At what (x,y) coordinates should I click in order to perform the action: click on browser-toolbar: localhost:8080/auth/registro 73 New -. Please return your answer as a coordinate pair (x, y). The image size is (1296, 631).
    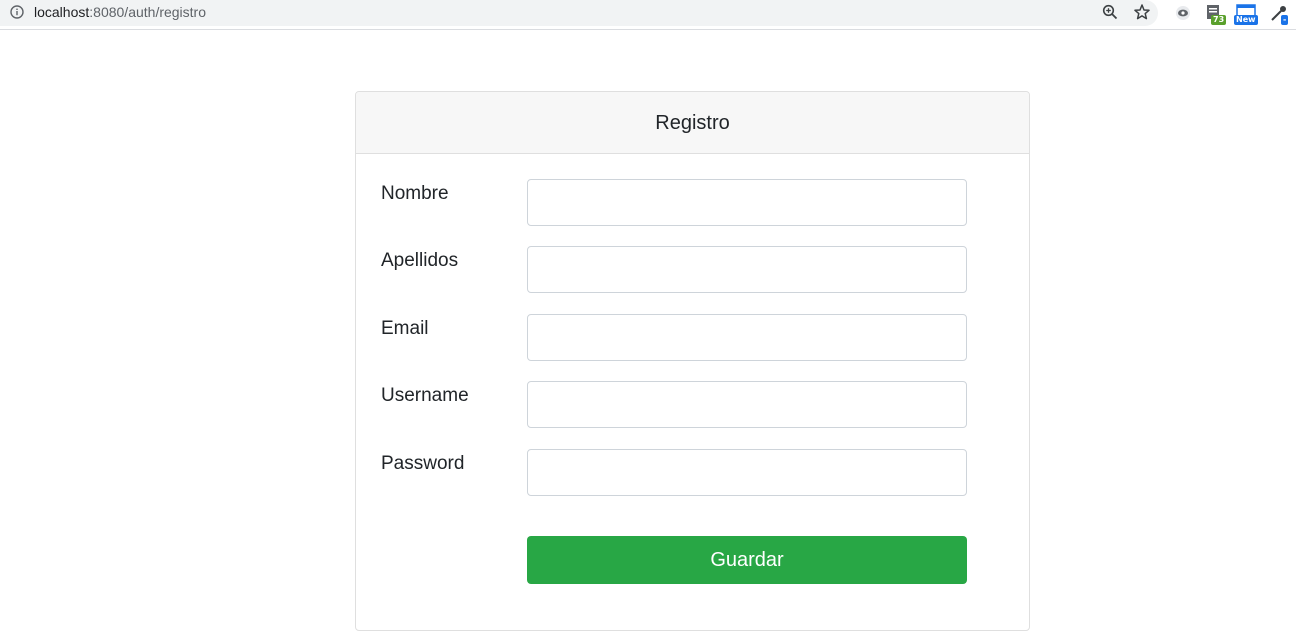
    Looking at the image, I should click on (648, 15).